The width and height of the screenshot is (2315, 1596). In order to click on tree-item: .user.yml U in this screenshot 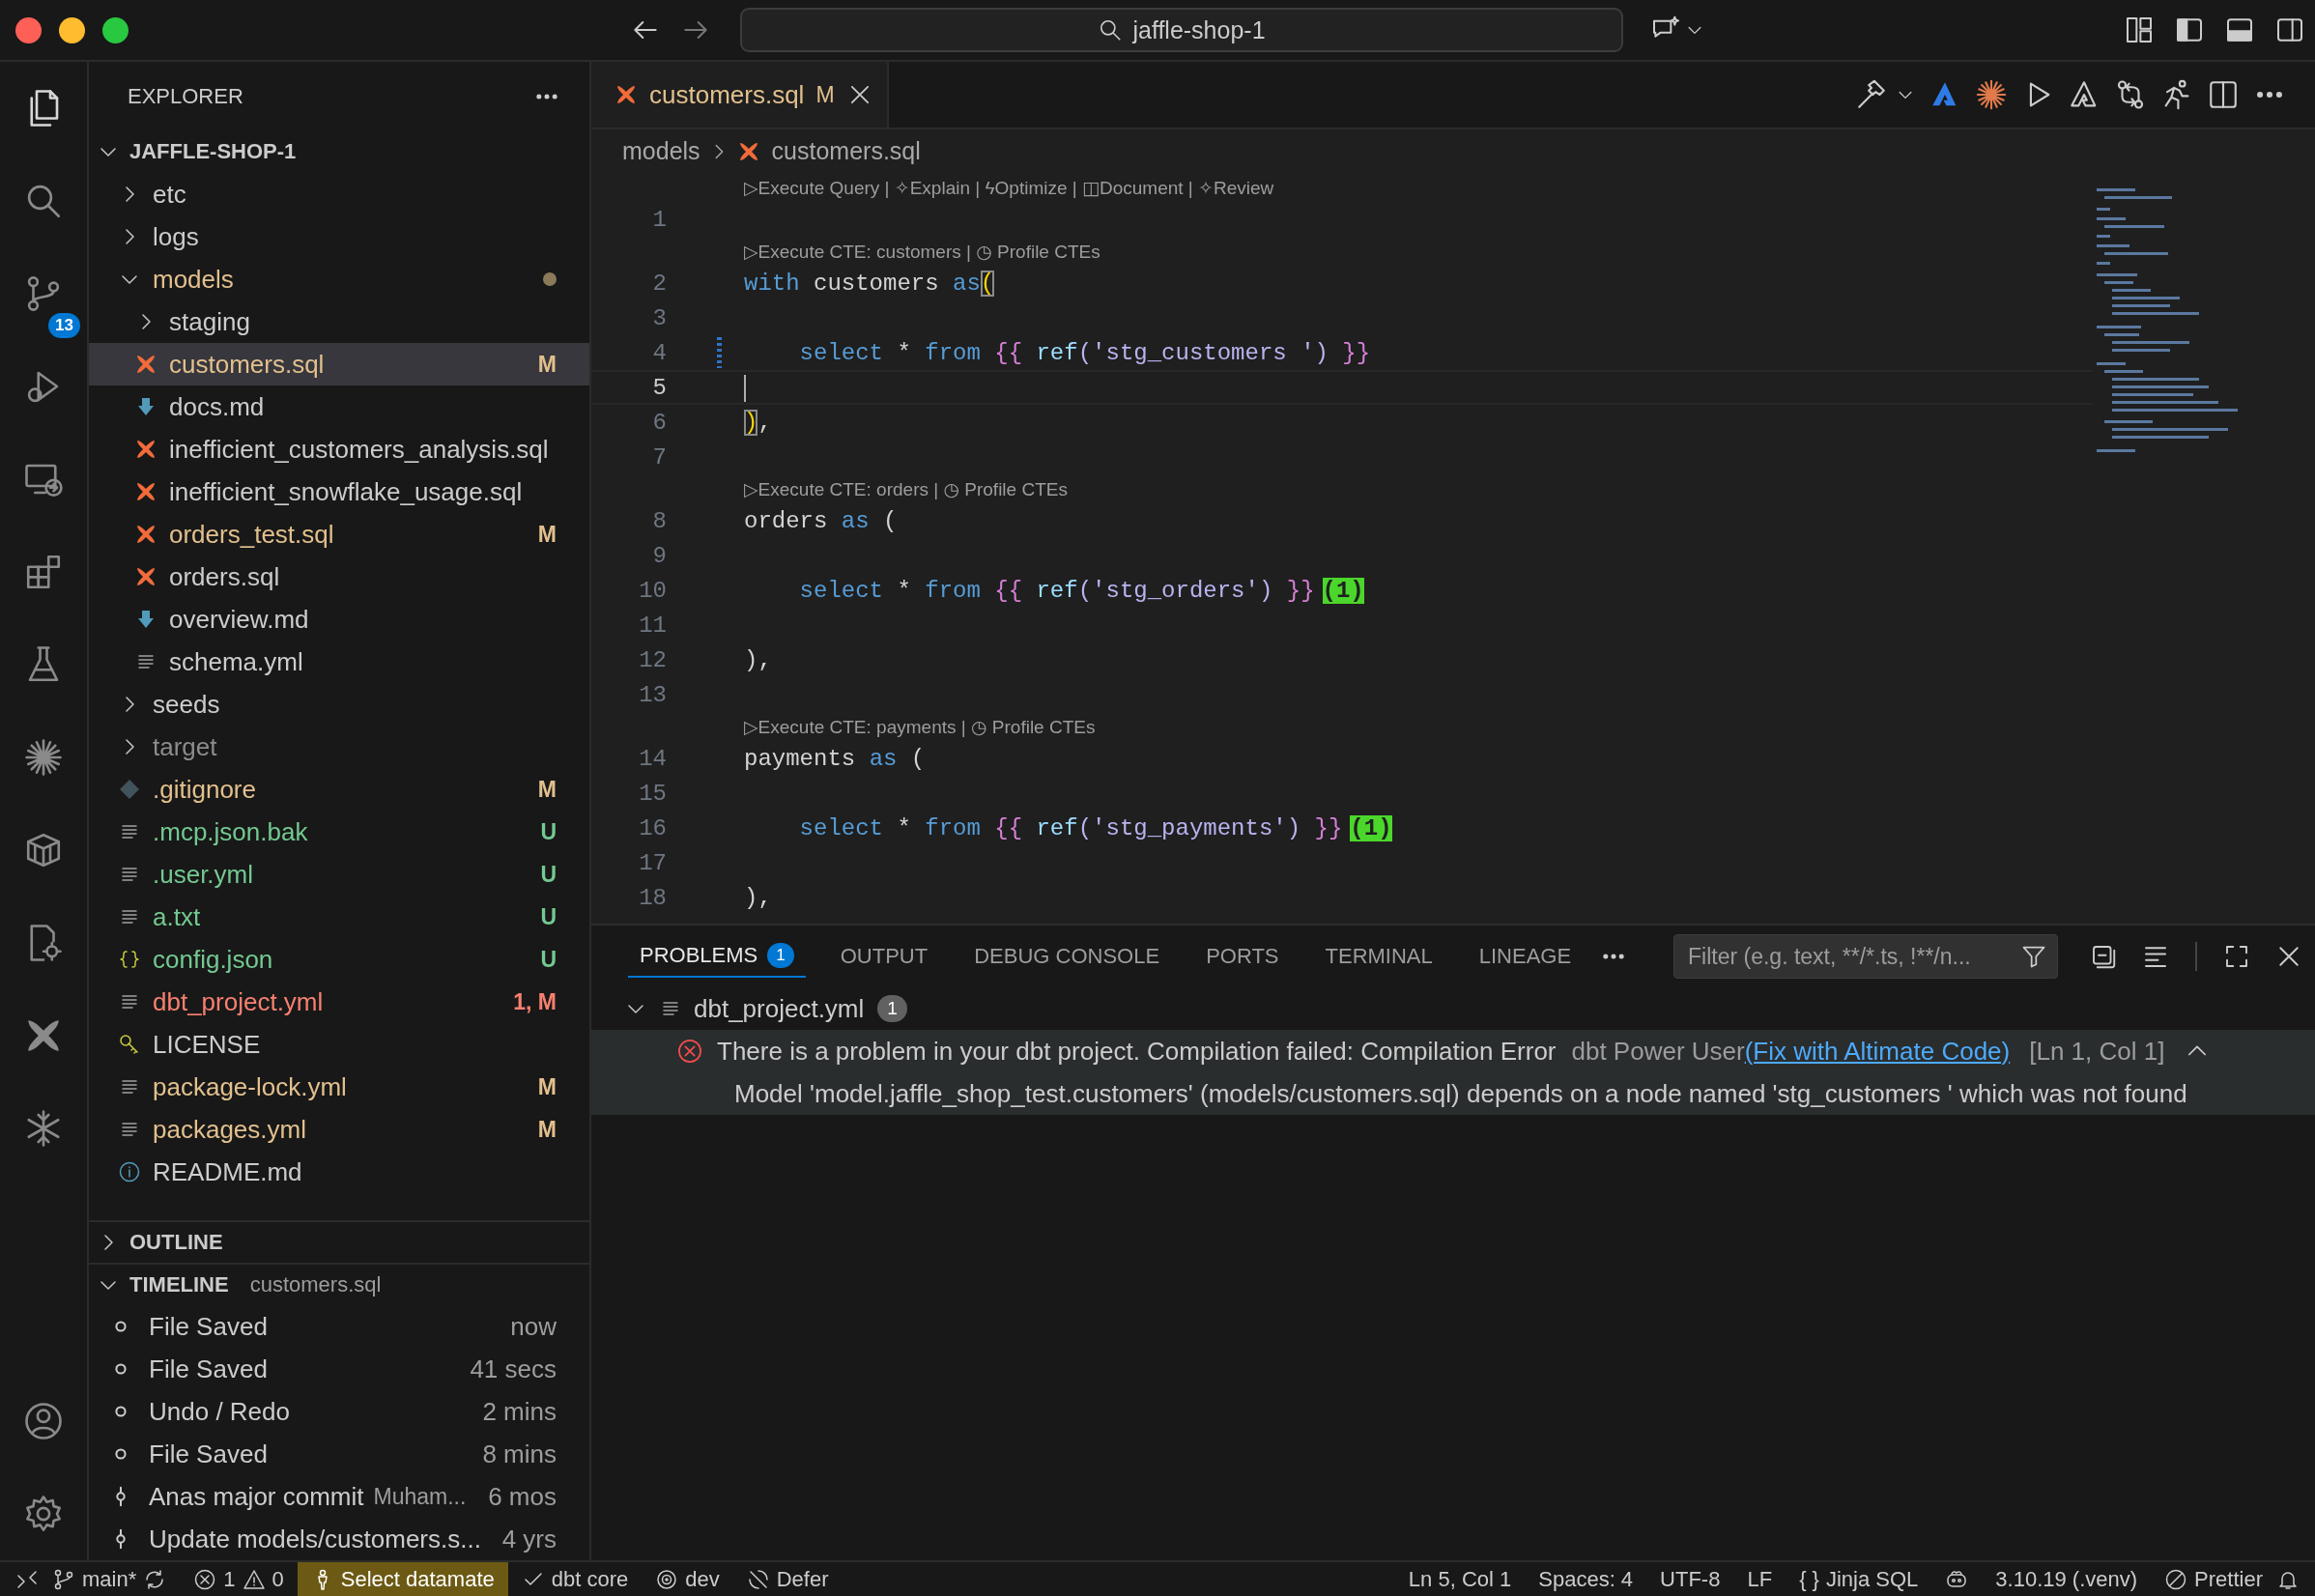, I will do `click(339, 874)`.